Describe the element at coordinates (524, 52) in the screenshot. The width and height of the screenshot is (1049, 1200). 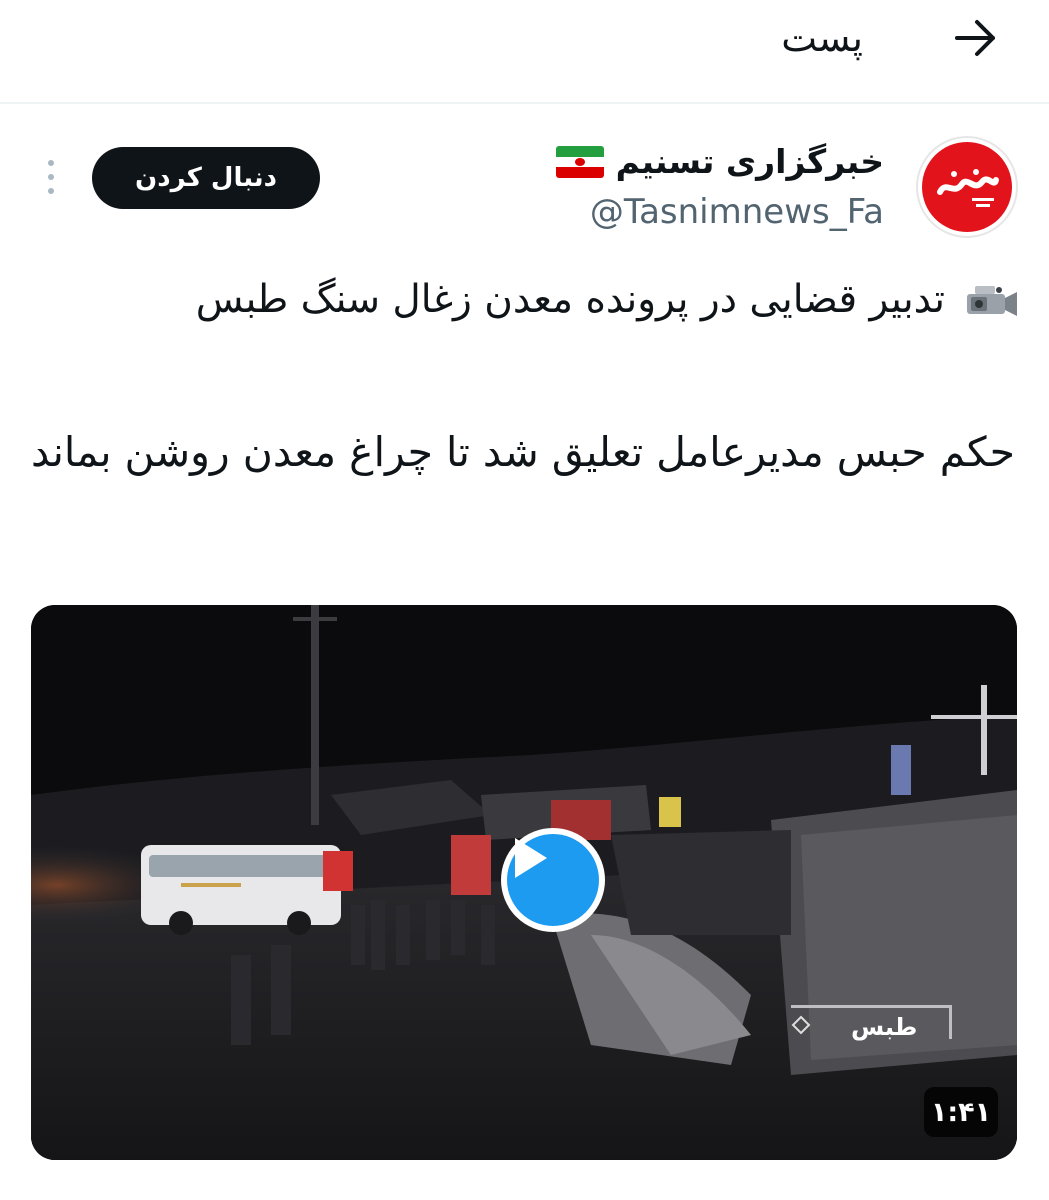
I see `top-bar: پست` at that location.